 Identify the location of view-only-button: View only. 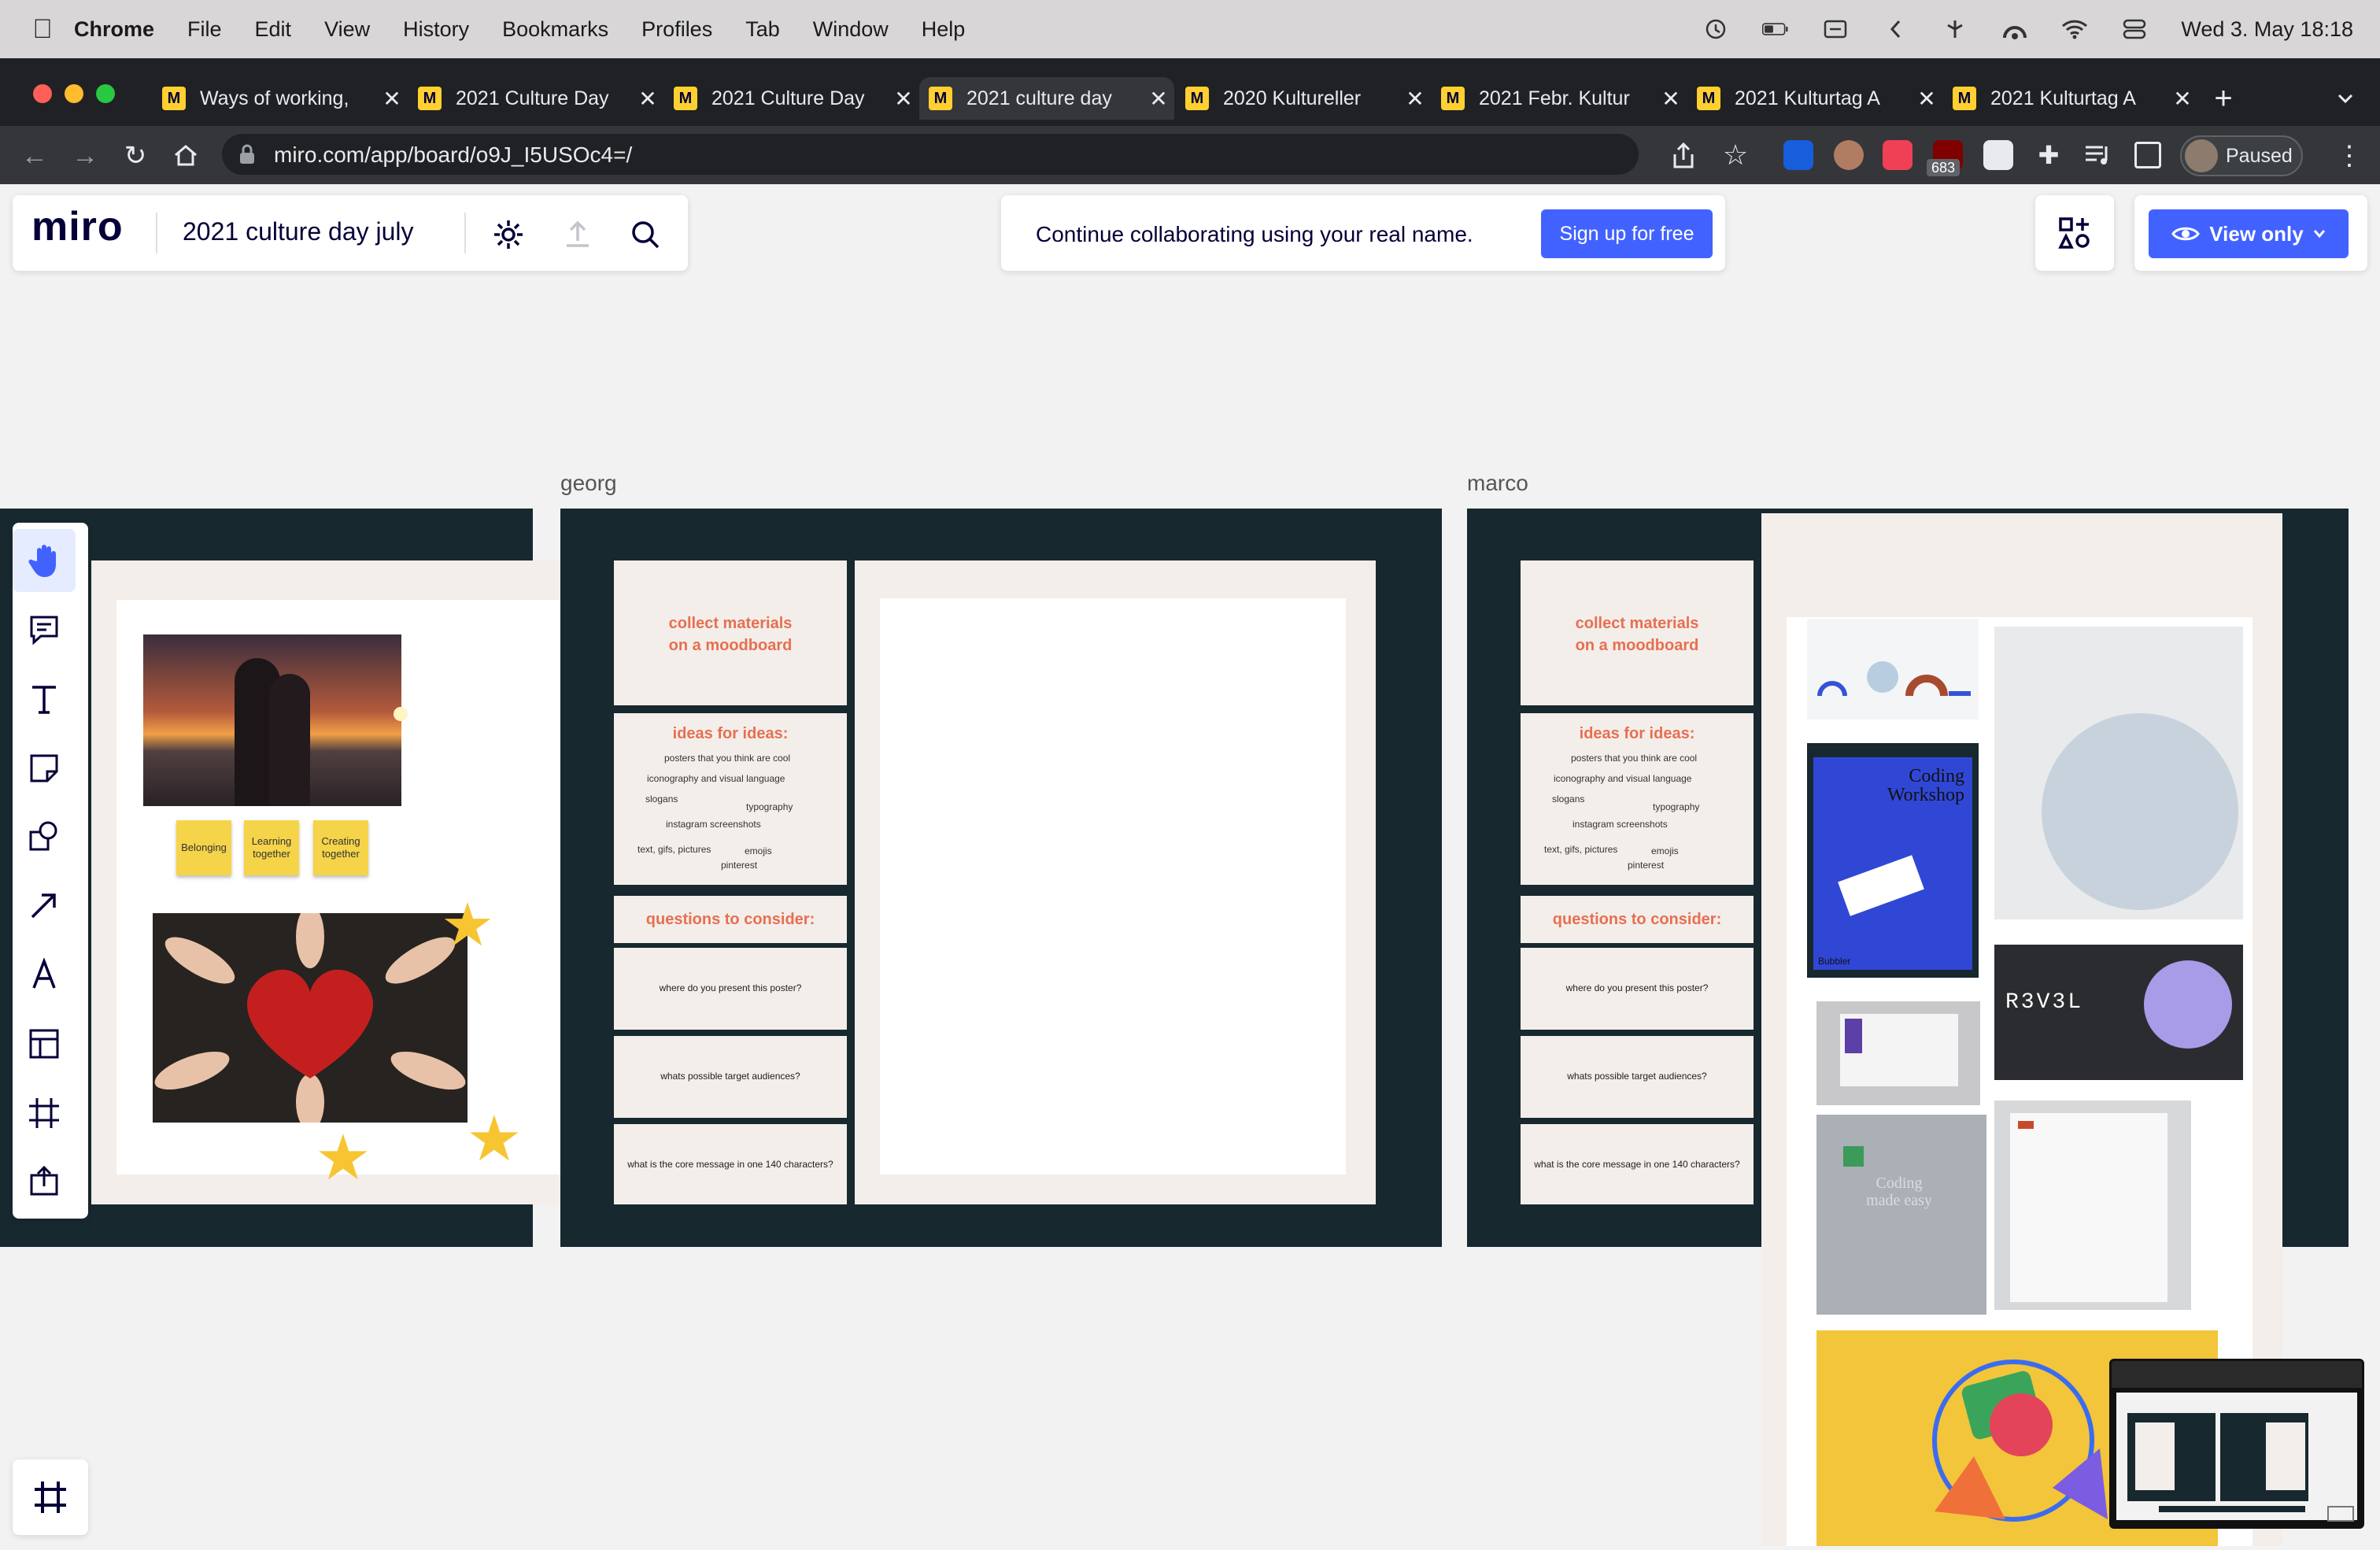
(2249, 233).